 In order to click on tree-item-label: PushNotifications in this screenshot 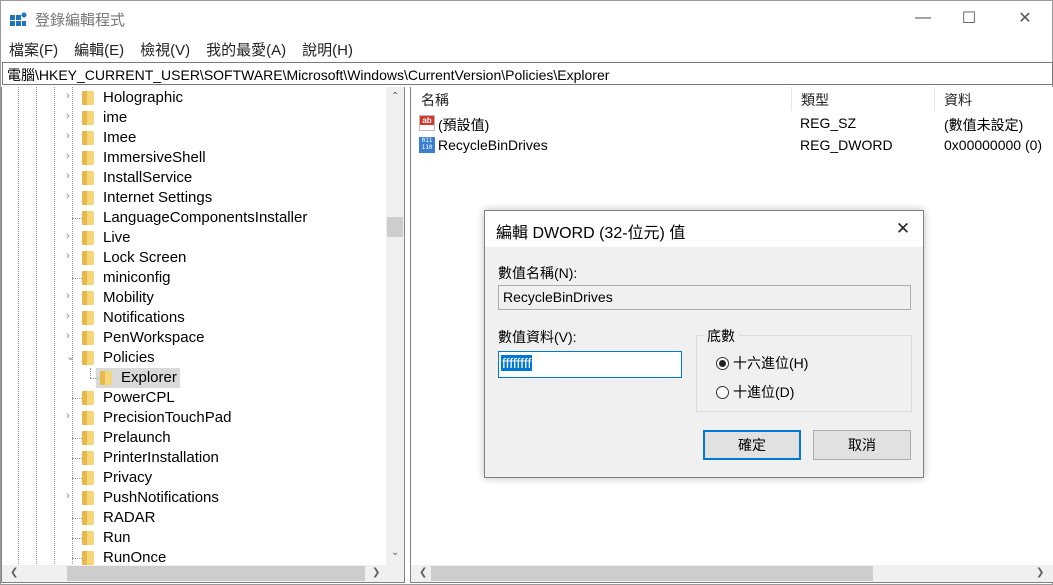, I will do `click(161, 497)`.